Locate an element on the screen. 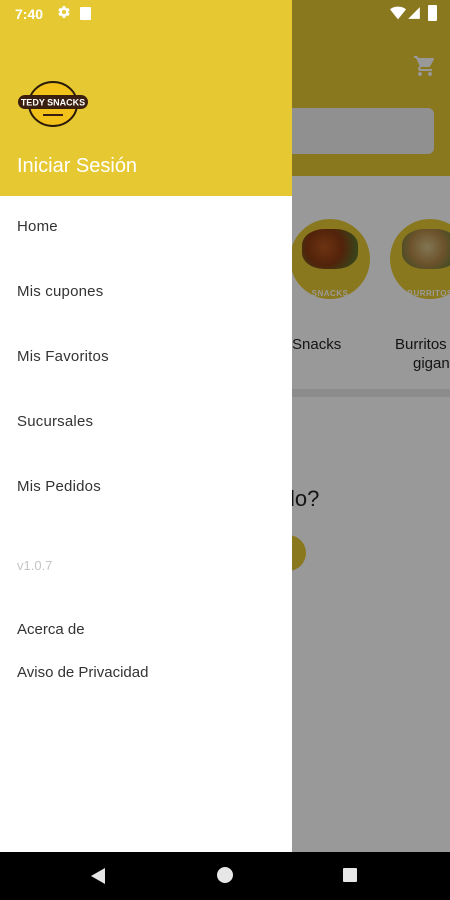 This screenshot has width=450, height=900. recent-apps-icon is located at coordinates (350, 875).